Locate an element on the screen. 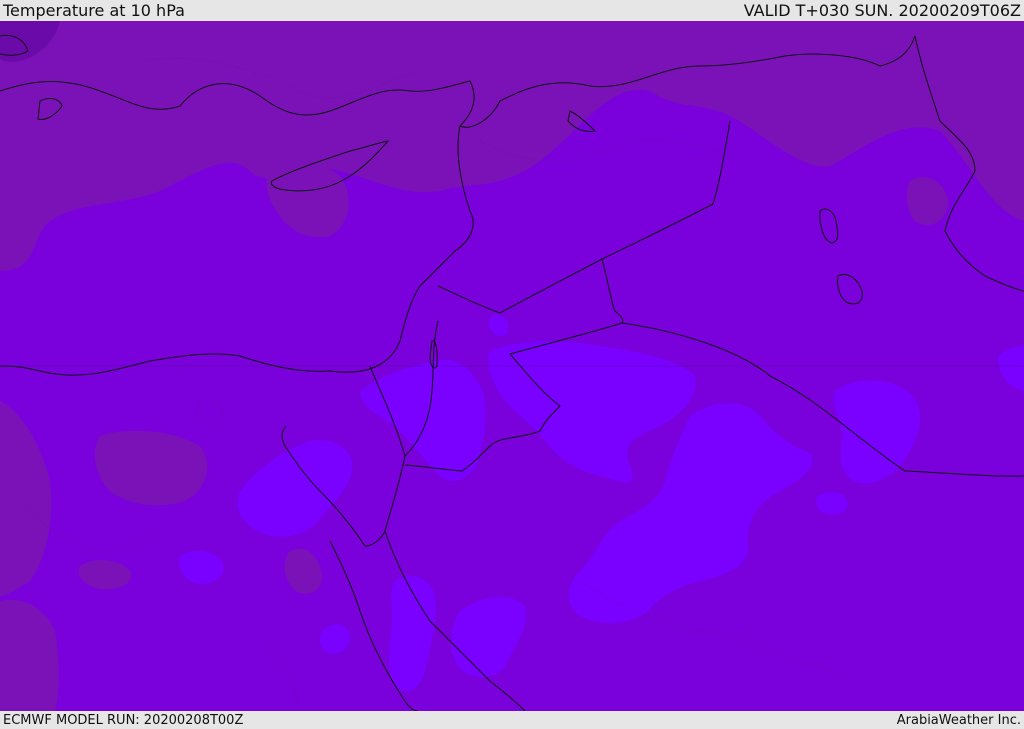 The width and height of the screenshot is (1024, 729). model-run: ECMWF MODEL RUN: 20200208T00Z is located at coordinates (123, 720).